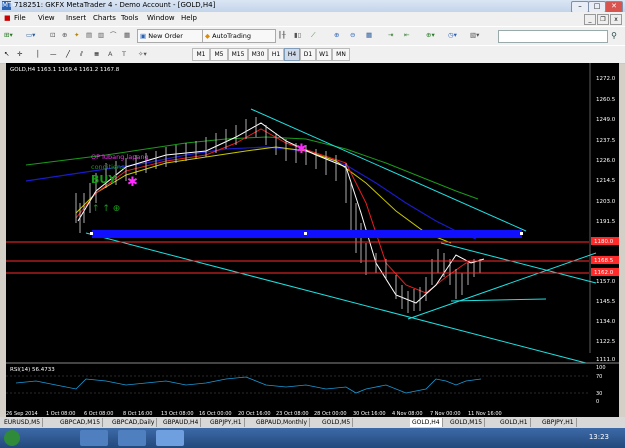 This screenshot has height=448, width=625. I want to click on profiles-icon: ▭▾, so click(30, 35).